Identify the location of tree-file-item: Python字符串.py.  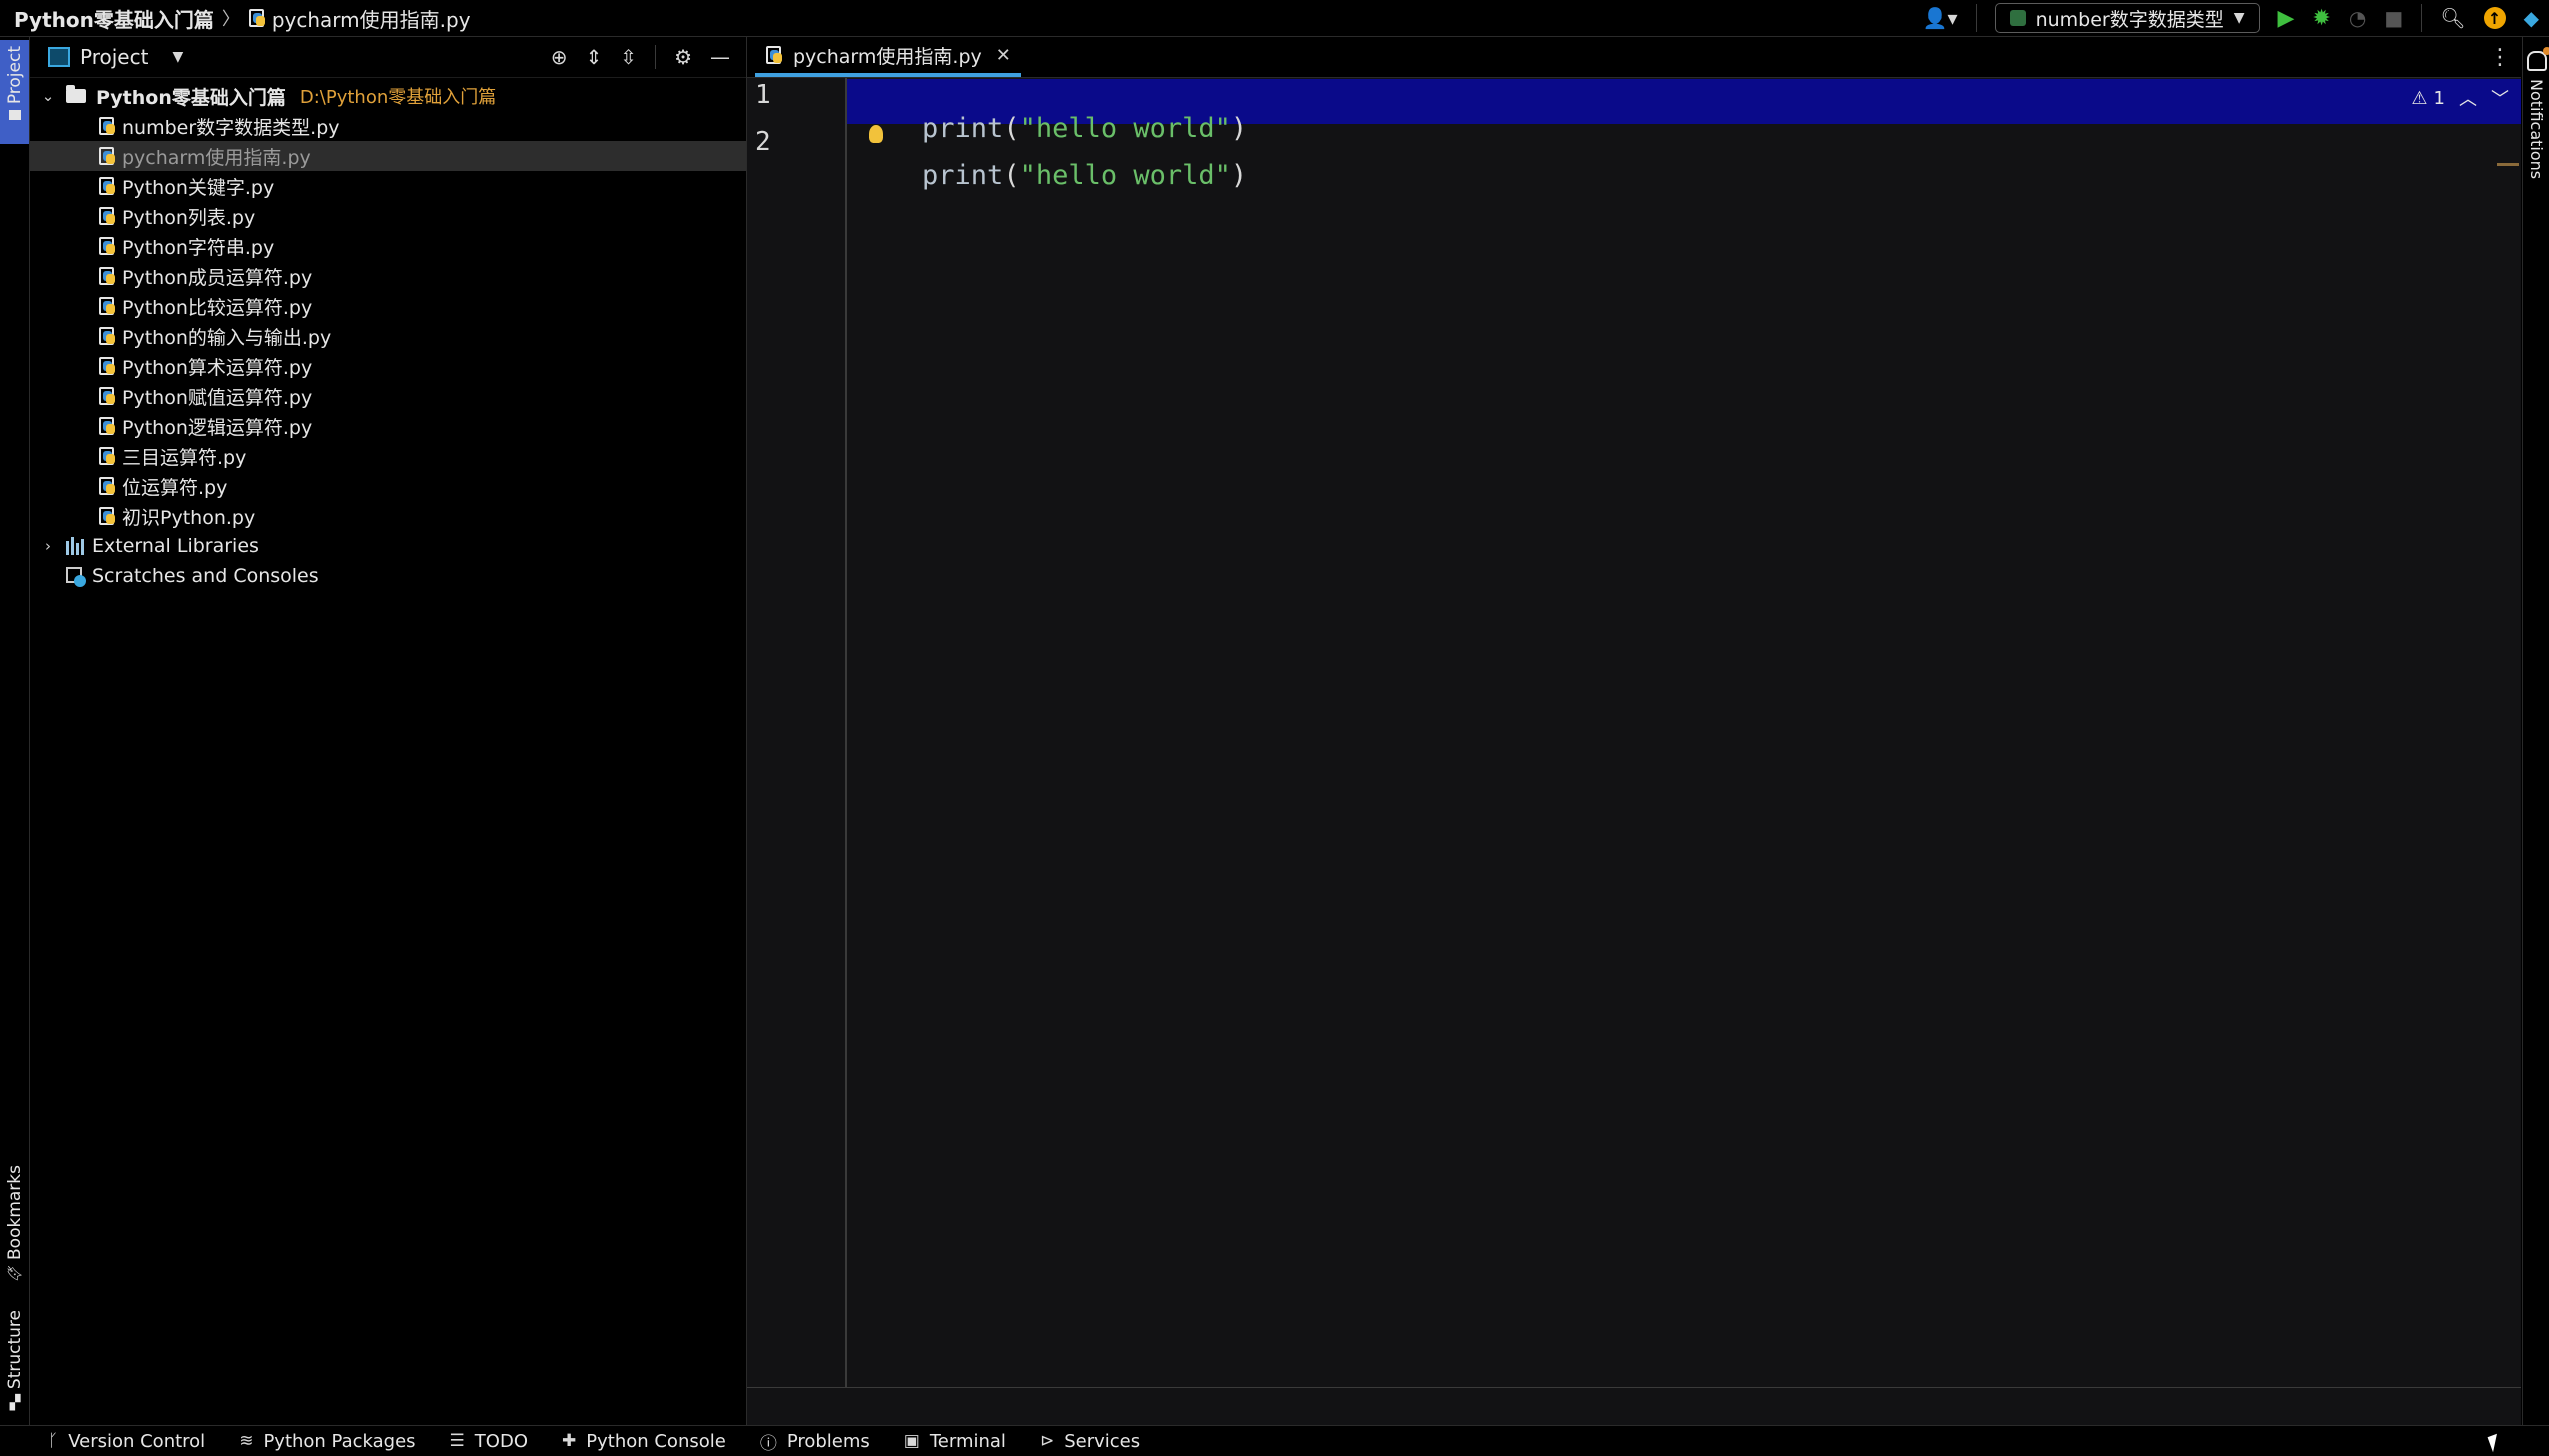
(388, 246).